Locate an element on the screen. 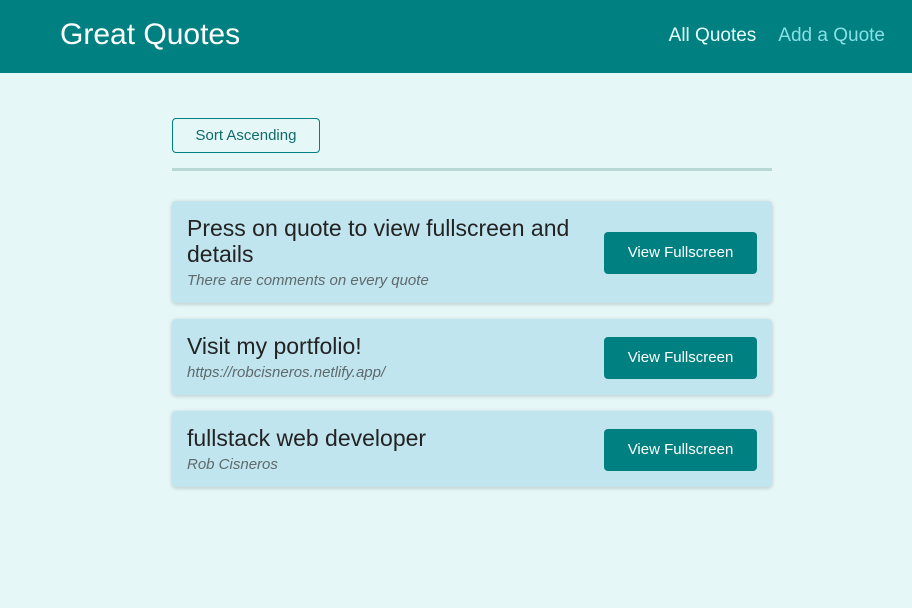  quote-author: There are comments on every quote is located at coordinates (308, 280).